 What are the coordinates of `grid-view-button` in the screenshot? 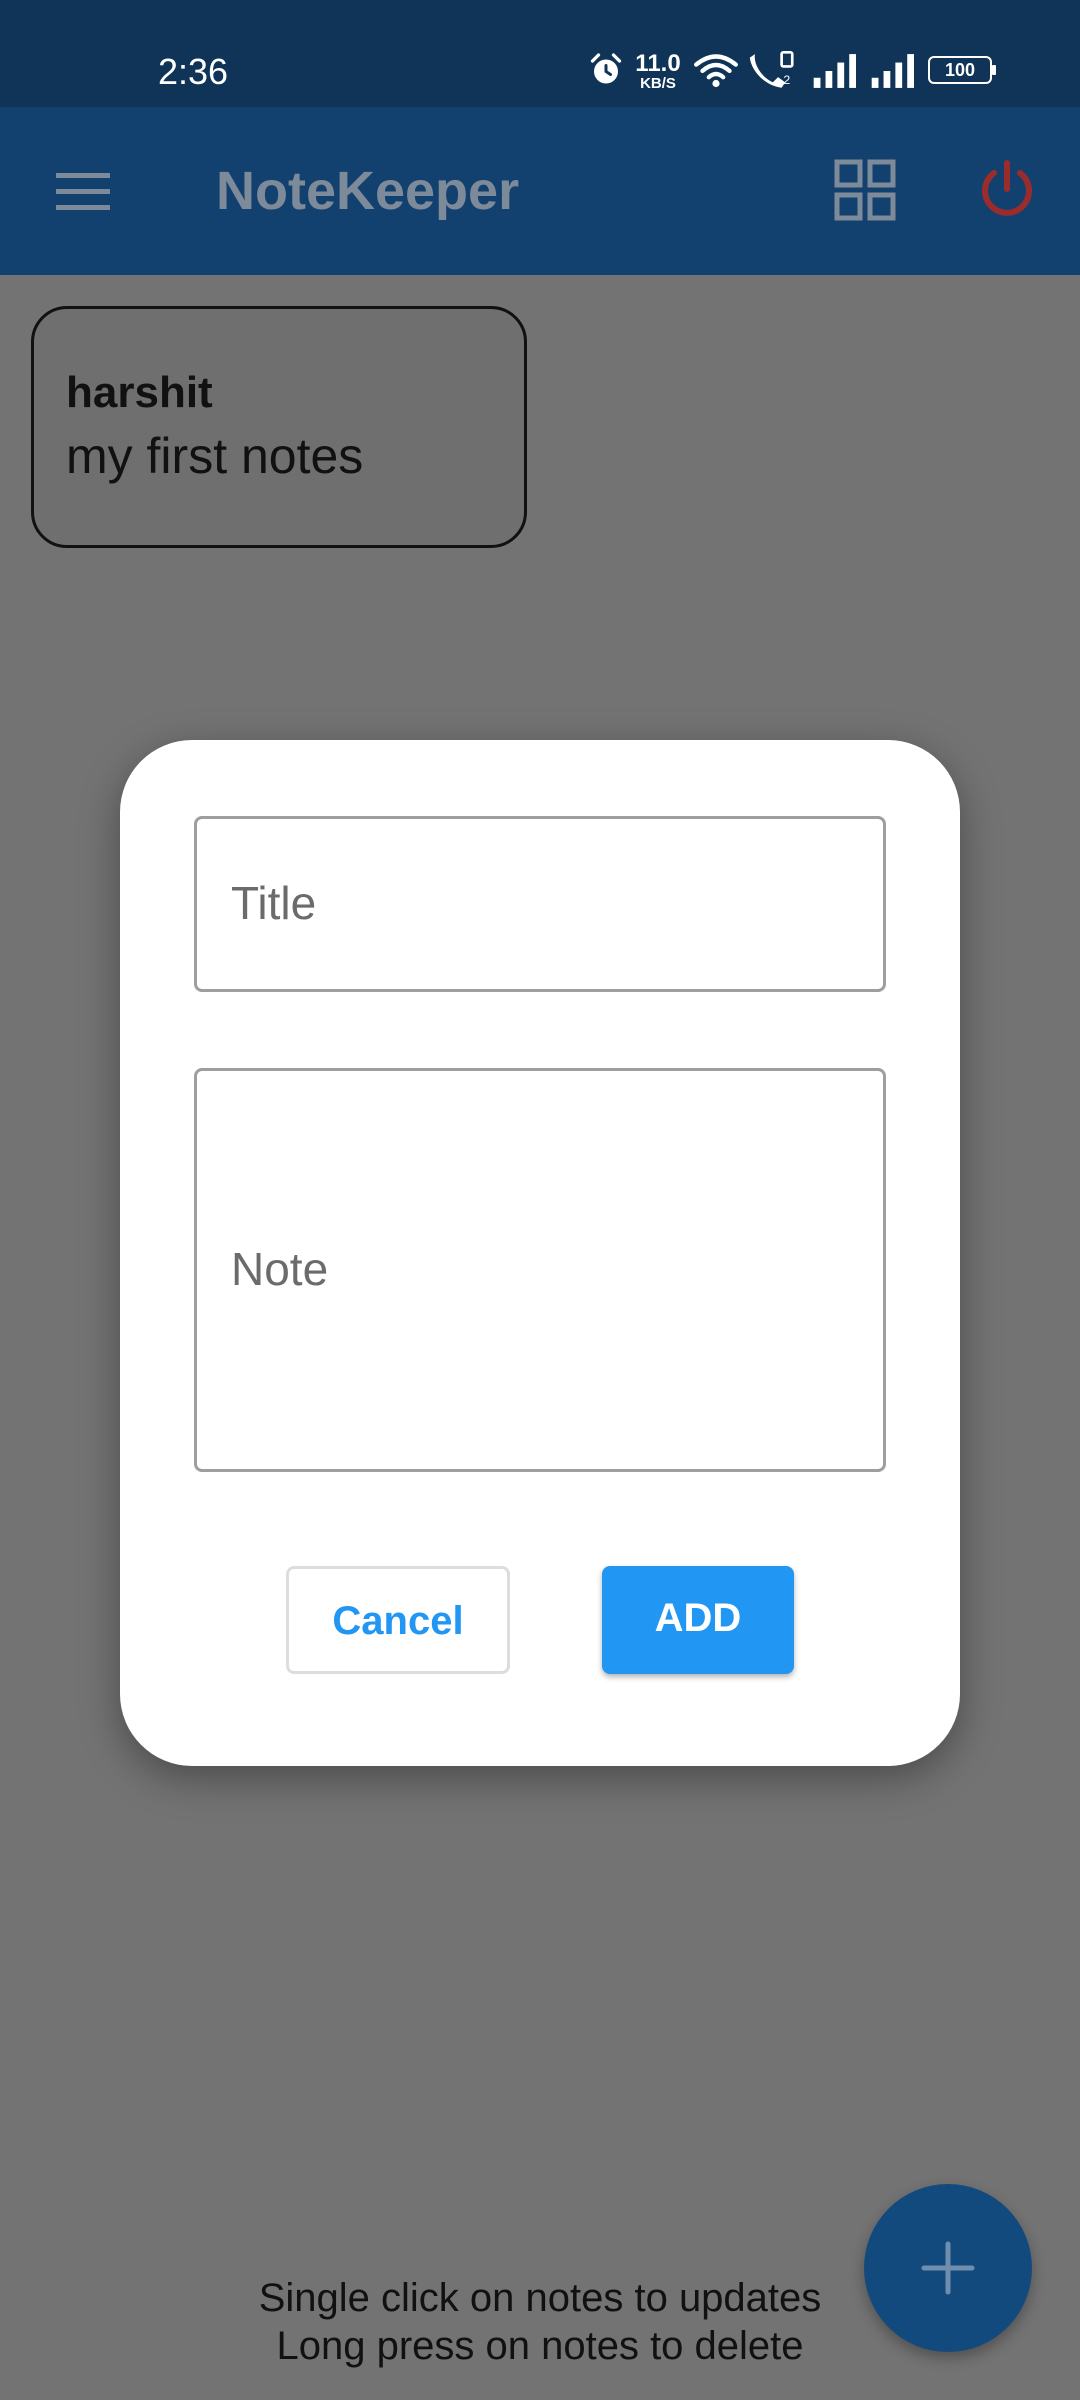 It's located at (865, 190).